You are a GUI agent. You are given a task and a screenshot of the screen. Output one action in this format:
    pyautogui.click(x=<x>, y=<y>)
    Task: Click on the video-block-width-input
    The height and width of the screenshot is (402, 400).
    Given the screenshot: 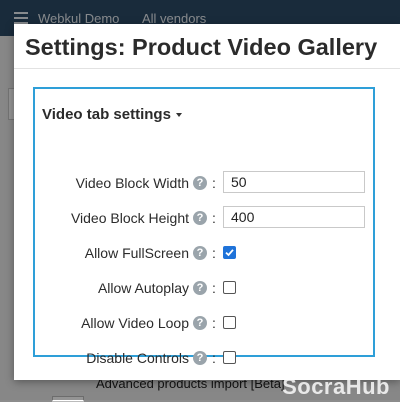 What is the action you would take?
    pyautogui.click(x=294, y=182)
    